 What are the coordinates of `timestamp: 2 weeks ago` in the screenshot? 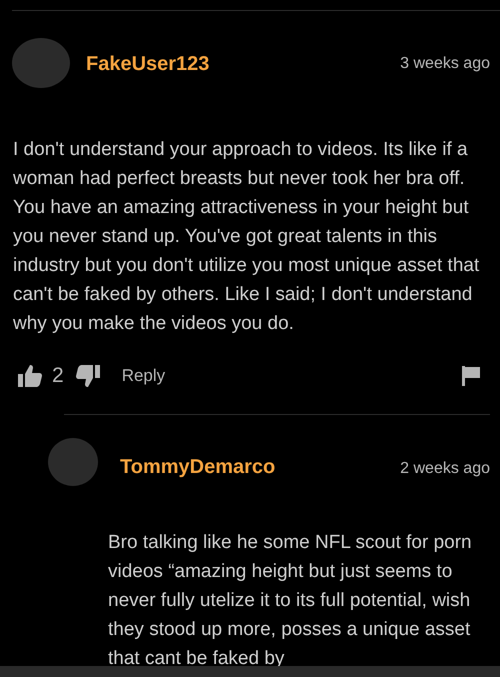 It's located at (445, 469).